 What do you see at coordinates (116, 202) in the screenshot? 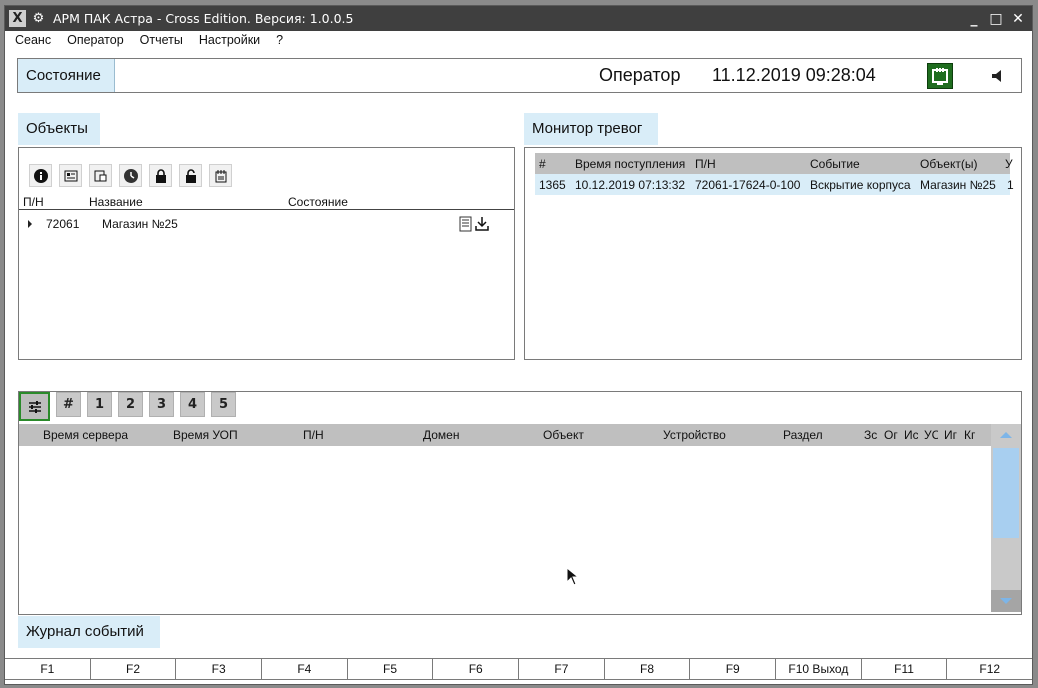
I see `col-name: Название` at bounding box center [116, 202].